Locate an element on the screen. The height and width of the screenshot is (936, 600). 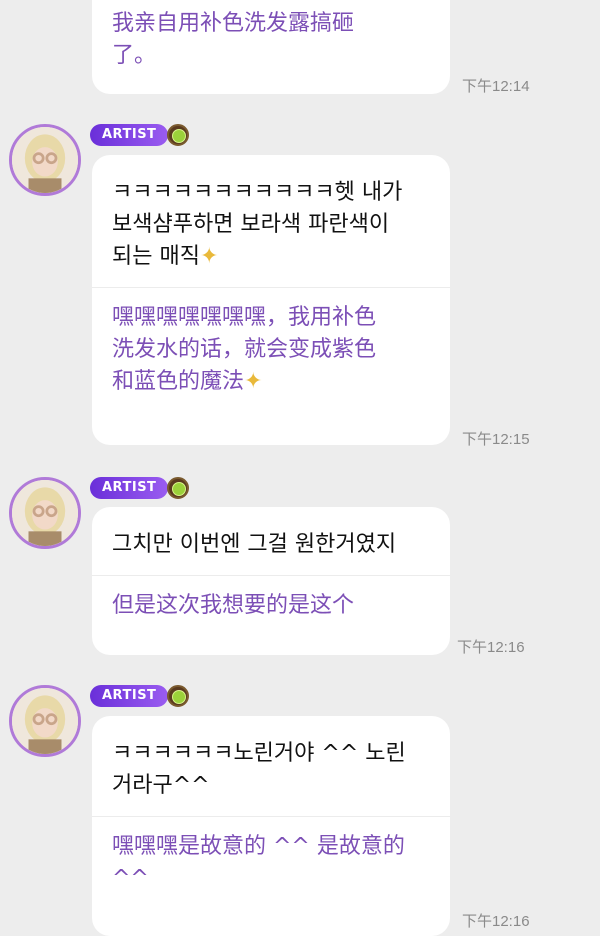
message-translation: 但是这次我想要的是这个 is located at coordinates (233, 605).